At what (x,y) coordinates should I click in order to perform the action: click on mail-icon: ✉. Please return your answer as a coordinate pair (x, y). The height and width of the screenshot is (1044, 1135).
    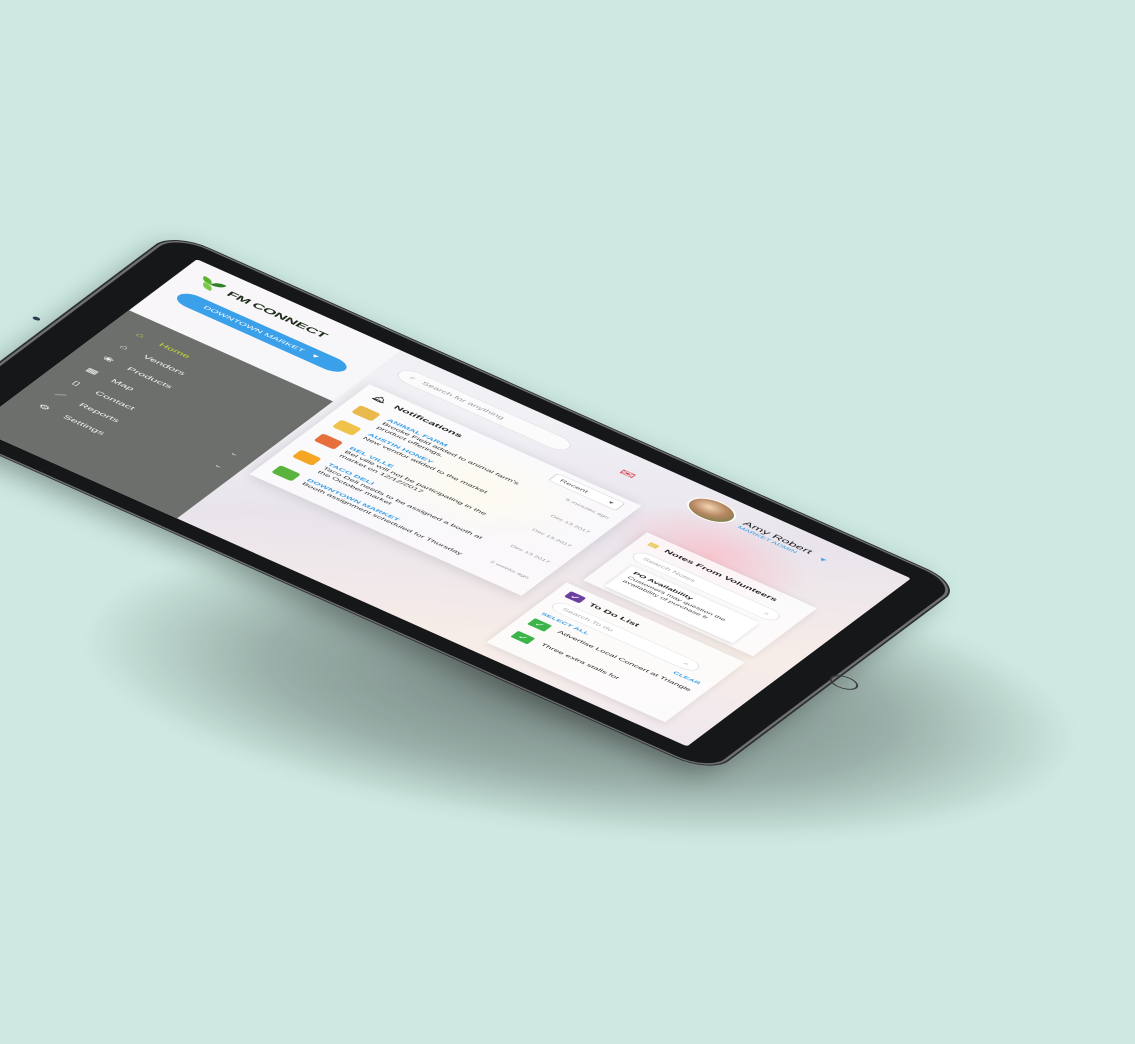
    Looking at the image, I should click on (627, 474).